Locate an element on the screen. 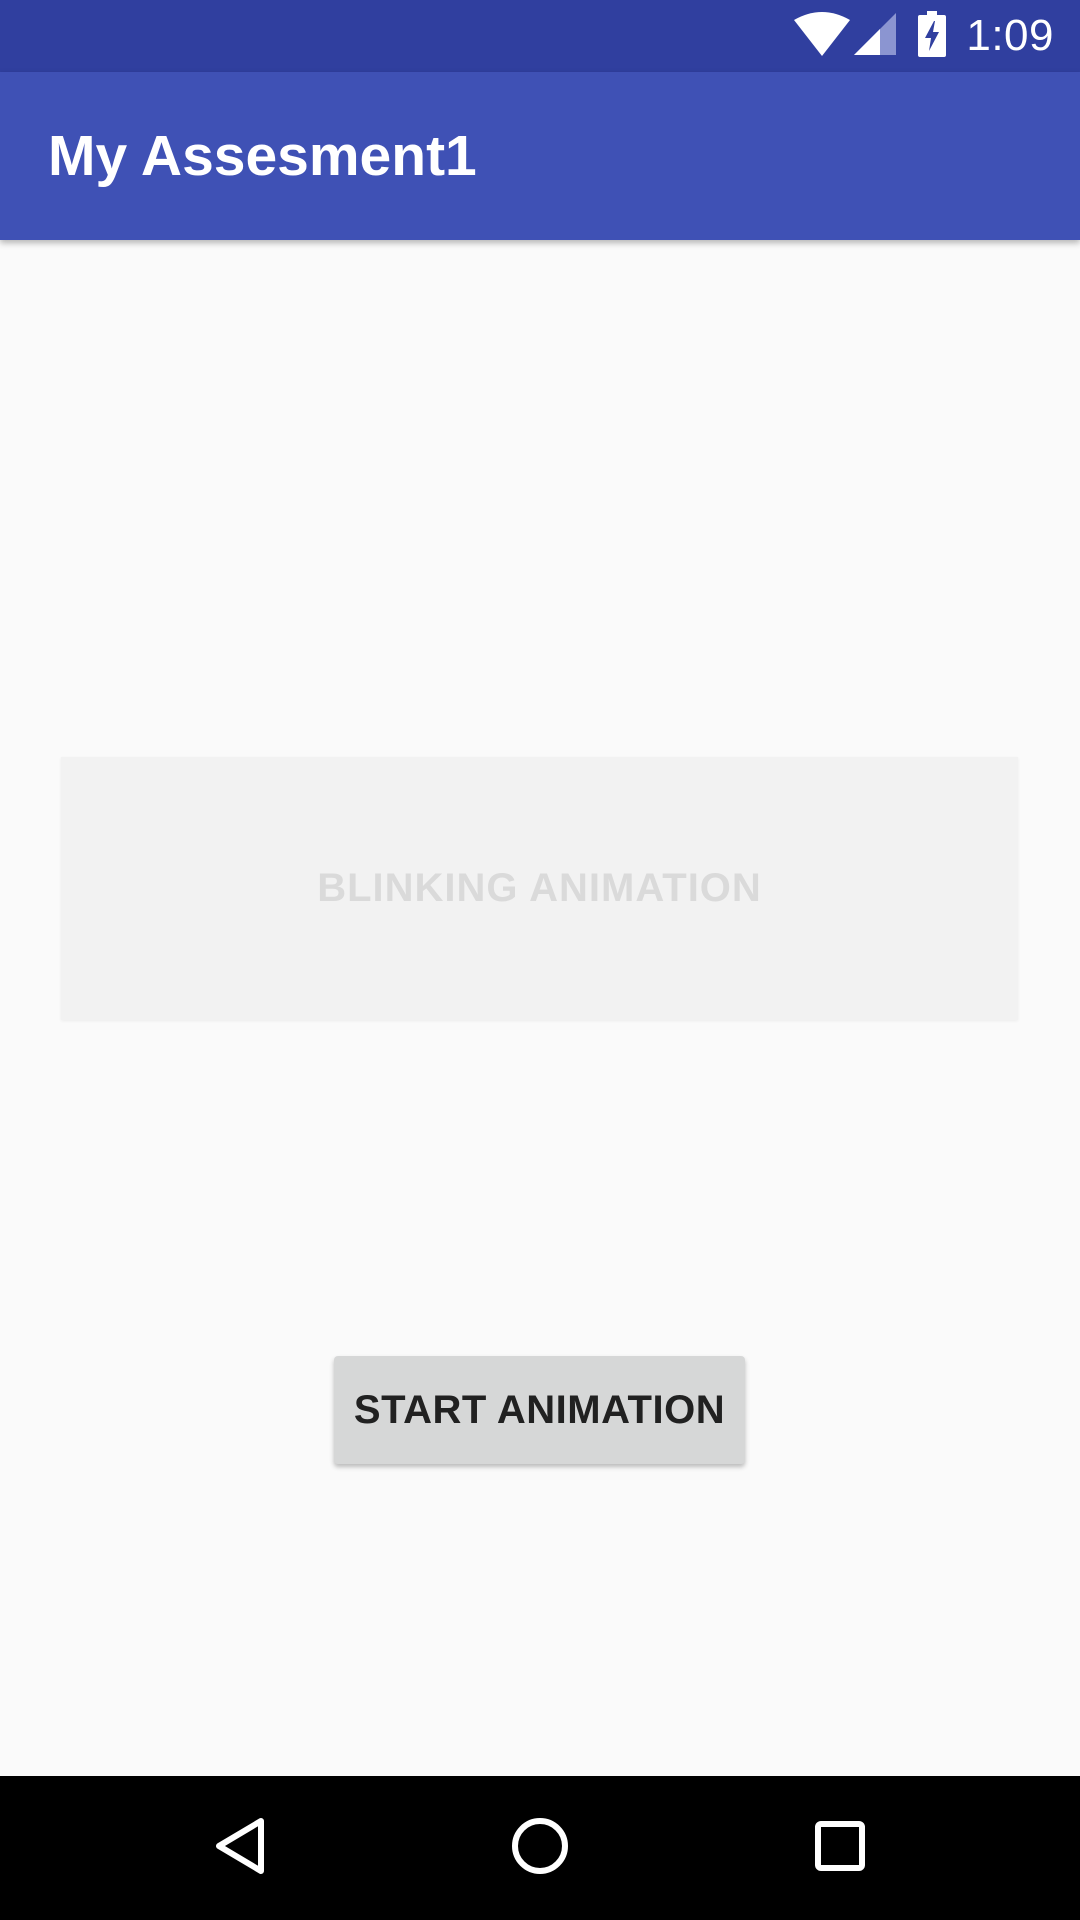 Image resolution: width=1080 pixels, height=1920 pixels. back-button is located at coordinates (240, 1848).